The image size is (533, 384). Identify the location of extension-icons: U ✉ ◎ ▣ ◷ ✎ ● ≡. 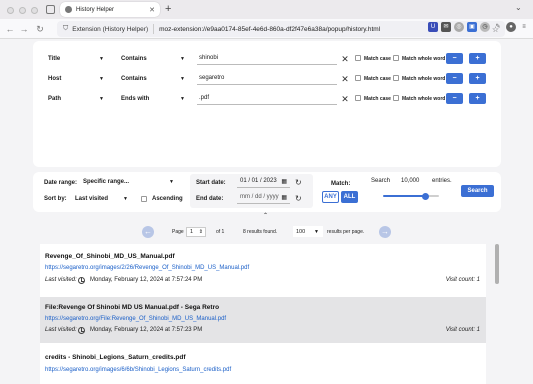
(478, 27).